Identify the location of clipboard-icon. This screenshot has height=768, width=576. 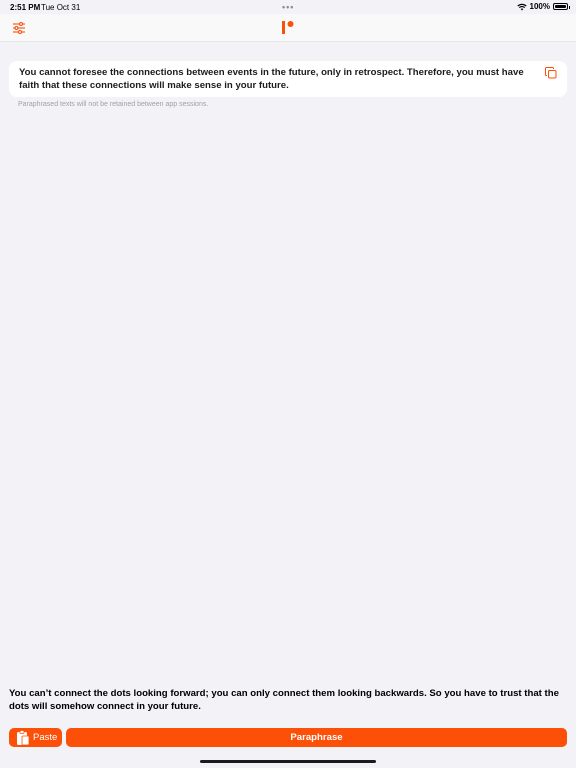
(23, 737).